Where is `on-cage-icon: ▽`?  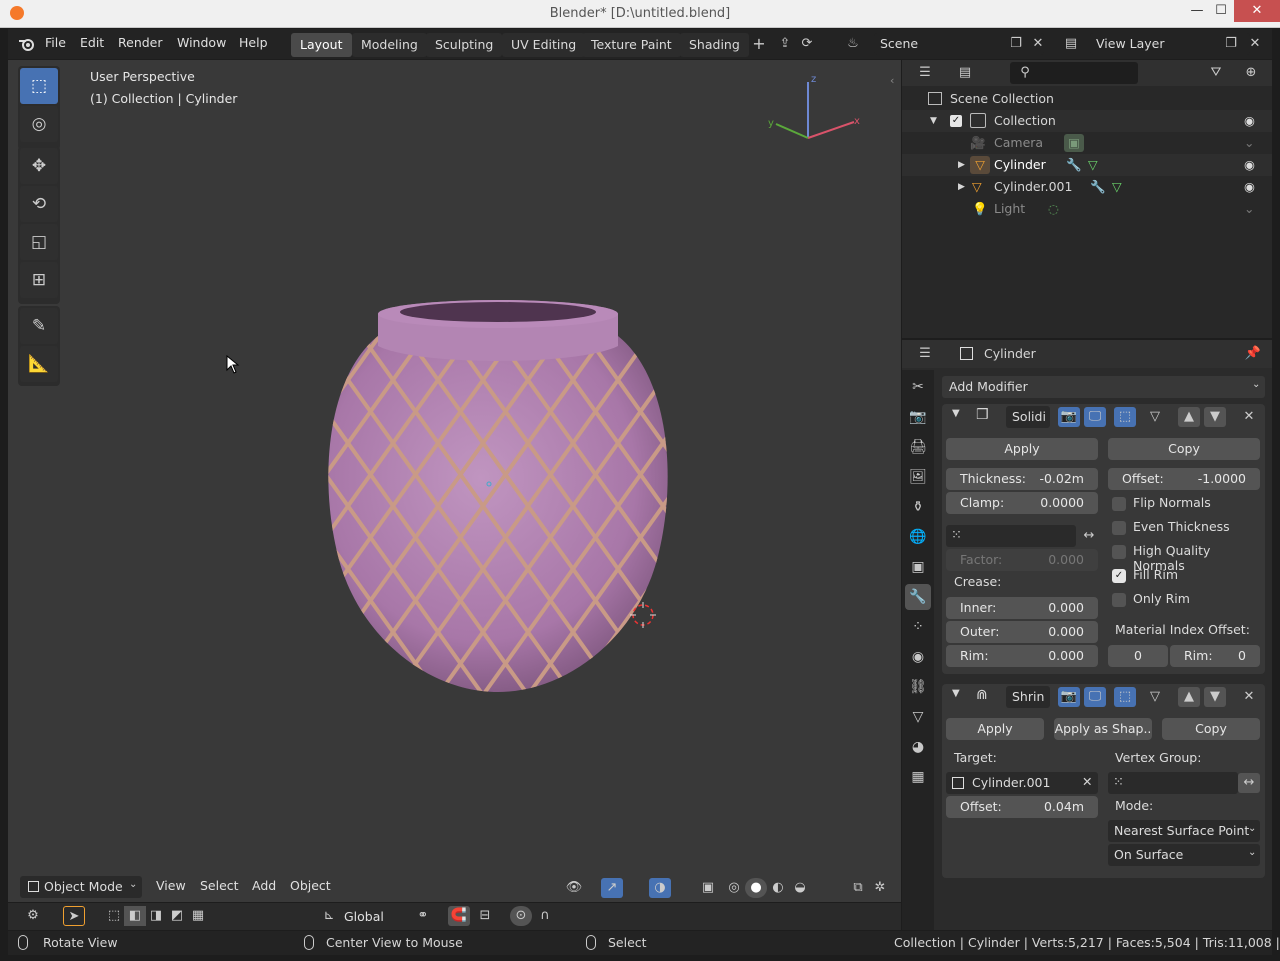
on-cage-icon: ▽ is located at coordinates (1155, 697).